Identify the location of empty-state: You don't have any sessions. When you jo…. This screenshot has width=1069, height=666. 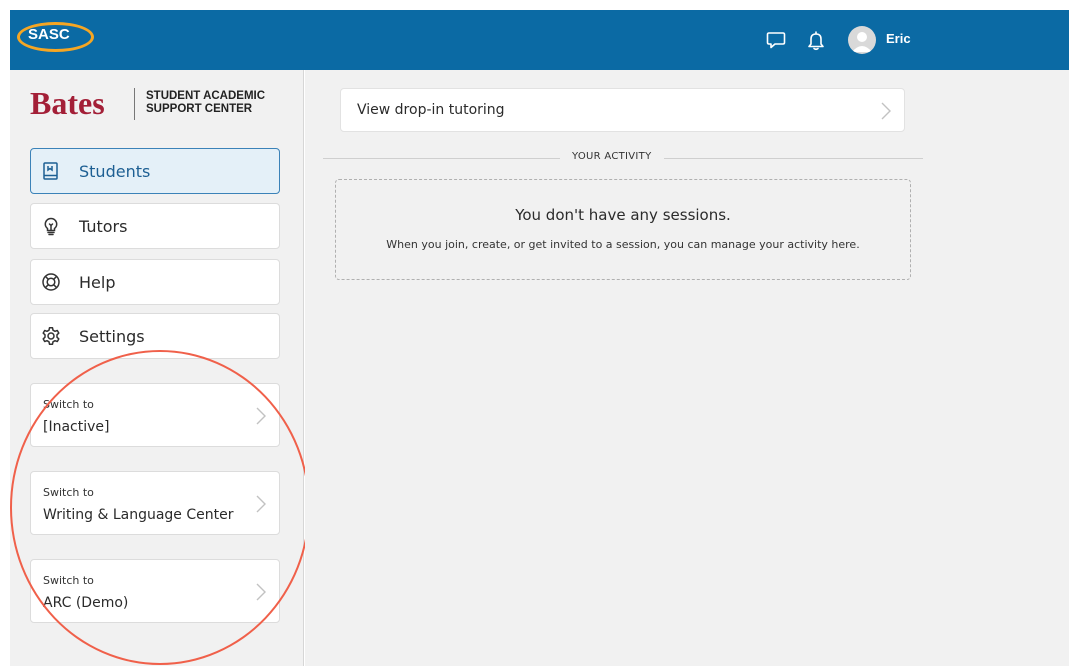
(623, 229).